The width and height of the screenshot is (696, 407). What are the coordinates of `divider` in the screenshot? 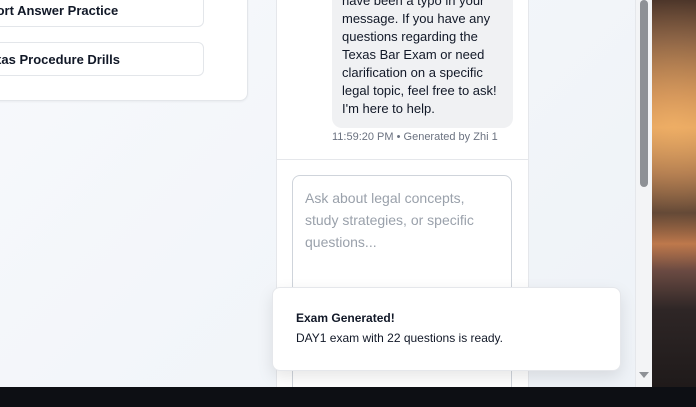 It's located at (402, 159).